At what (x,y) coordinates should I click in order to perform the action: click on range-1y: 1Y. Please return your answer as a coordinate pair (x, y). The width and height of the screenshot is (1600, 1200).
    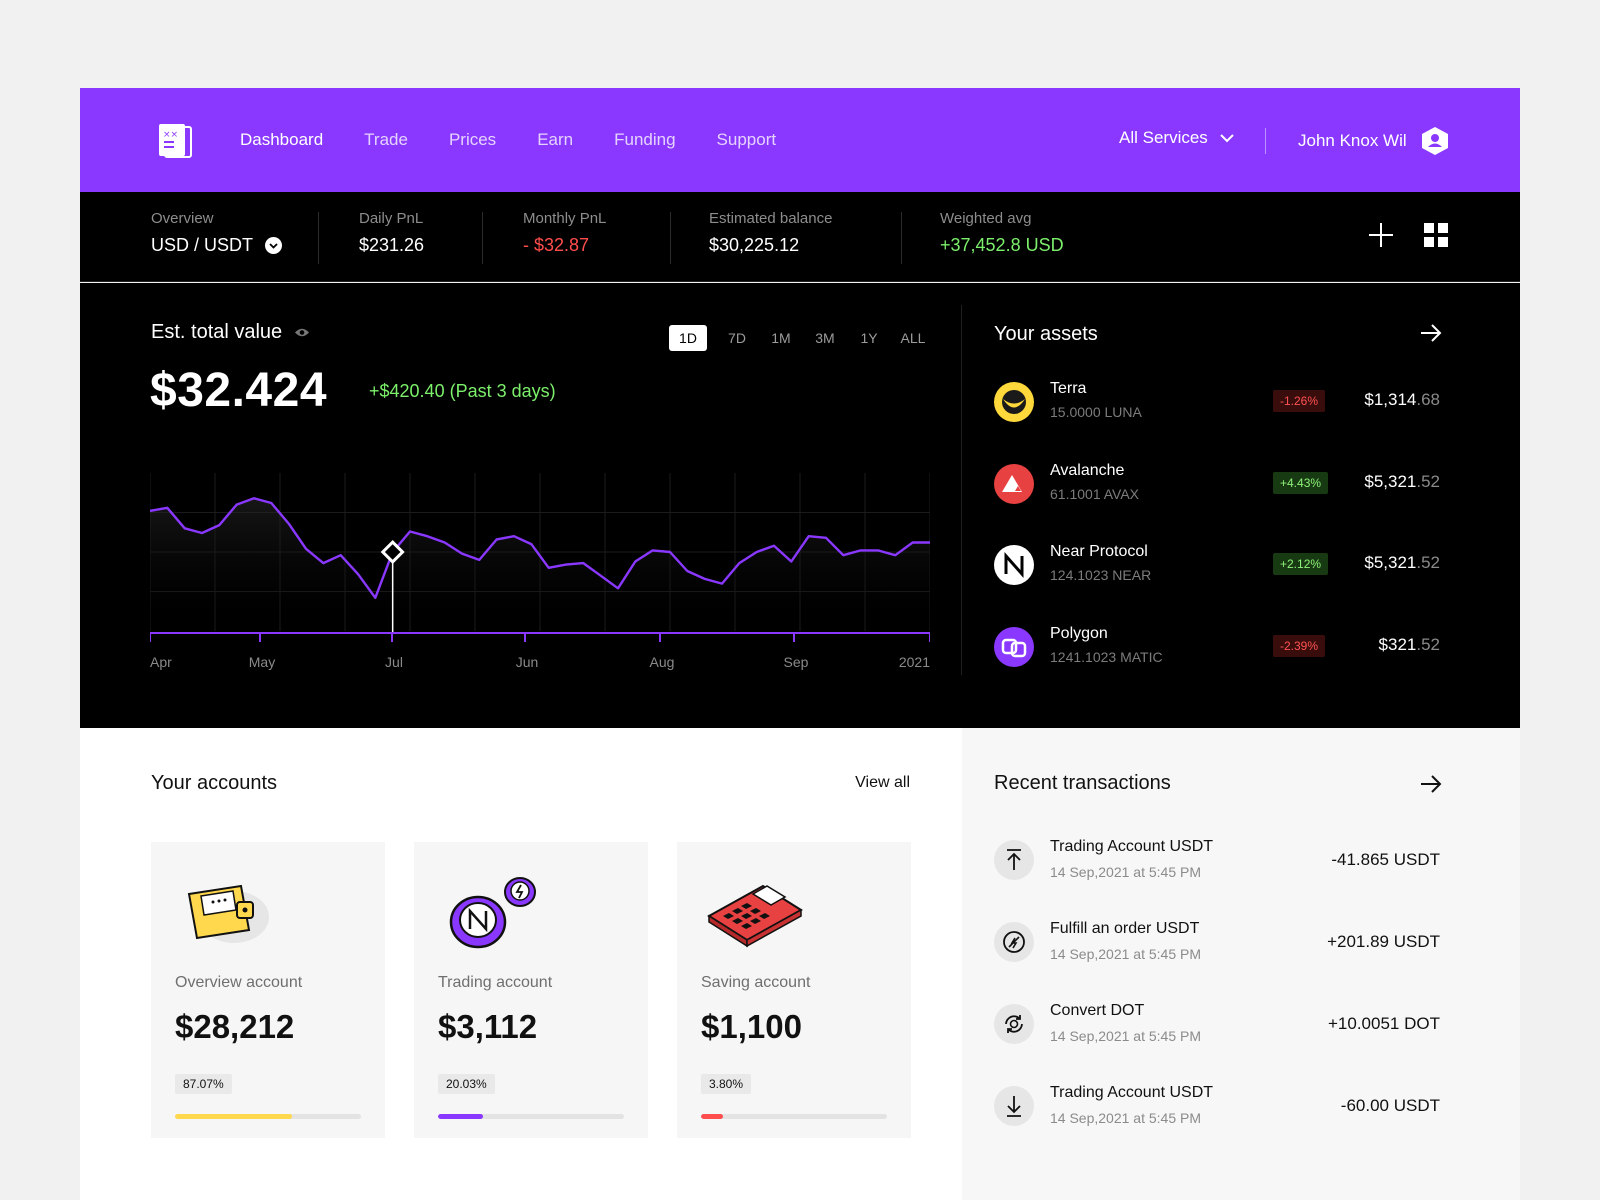
    Looking at the image, I should click on (869, 338).